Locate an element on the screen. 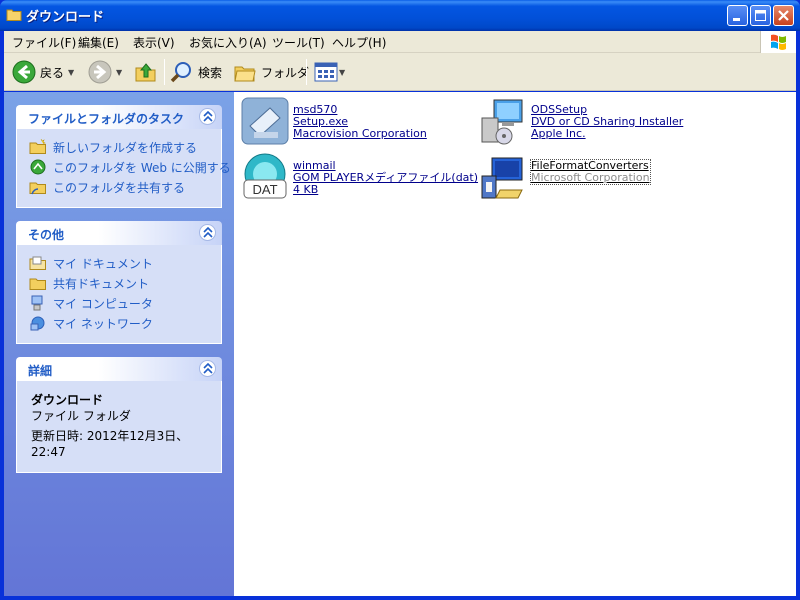  details-modified: 更新日時: 2012年12月3日、22:47 is located at coordinates (110, 444).